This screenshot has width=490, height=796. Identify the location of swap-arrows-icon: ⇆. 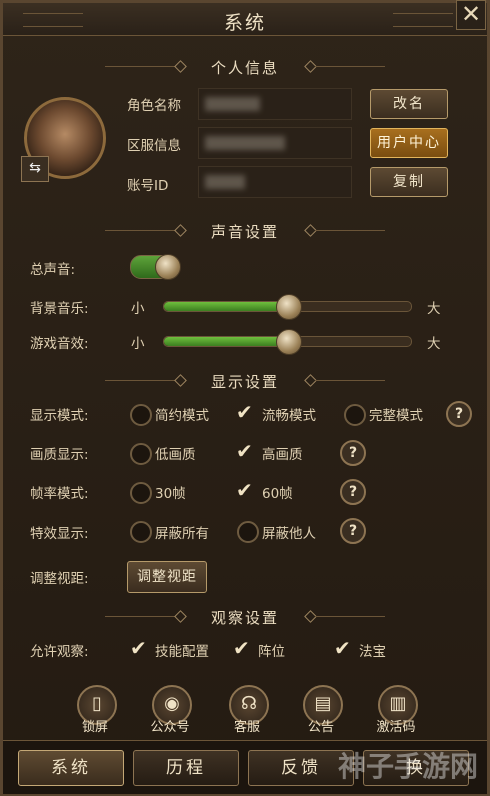
(35, 168).